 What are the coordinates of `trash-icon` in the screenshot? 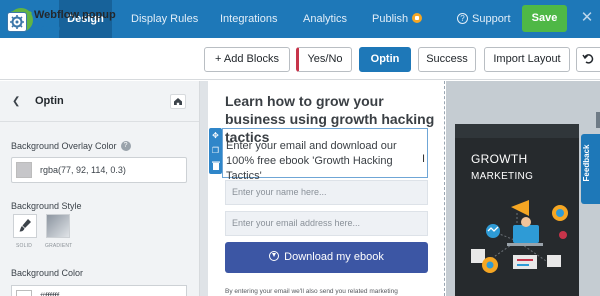 It's located at (215, 165).